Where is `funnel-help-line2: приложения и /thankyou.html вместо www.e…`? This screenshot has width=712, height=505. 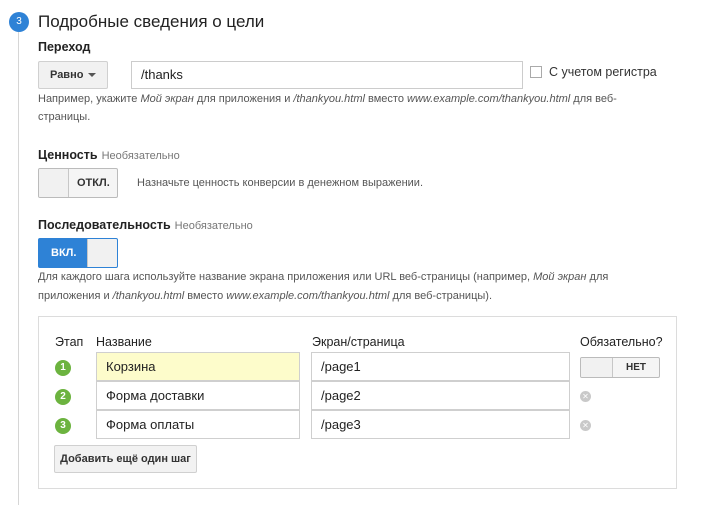 funnel-help-line2: приложения и /thankyou.html вместо www.e… is located at coordinates (265, 296).